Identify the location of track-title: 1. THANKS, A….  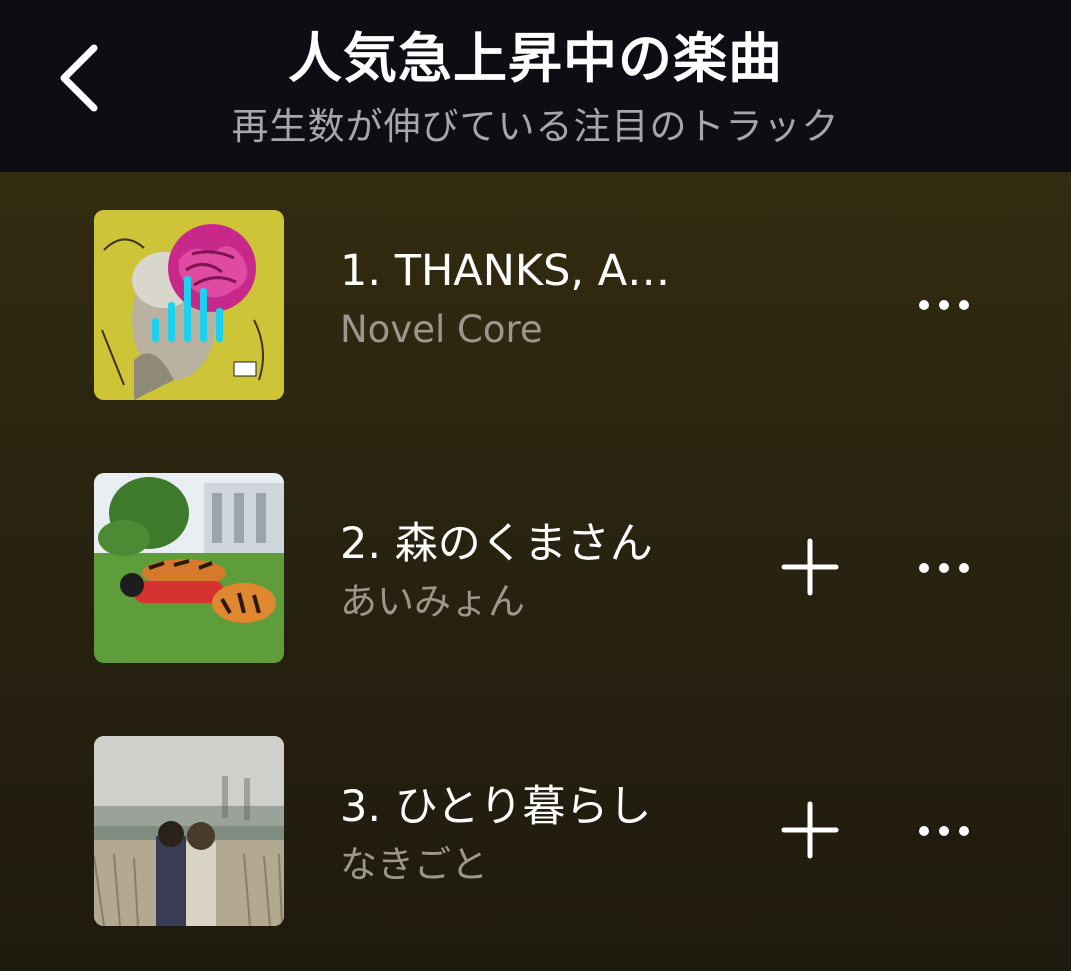
(505, 271).